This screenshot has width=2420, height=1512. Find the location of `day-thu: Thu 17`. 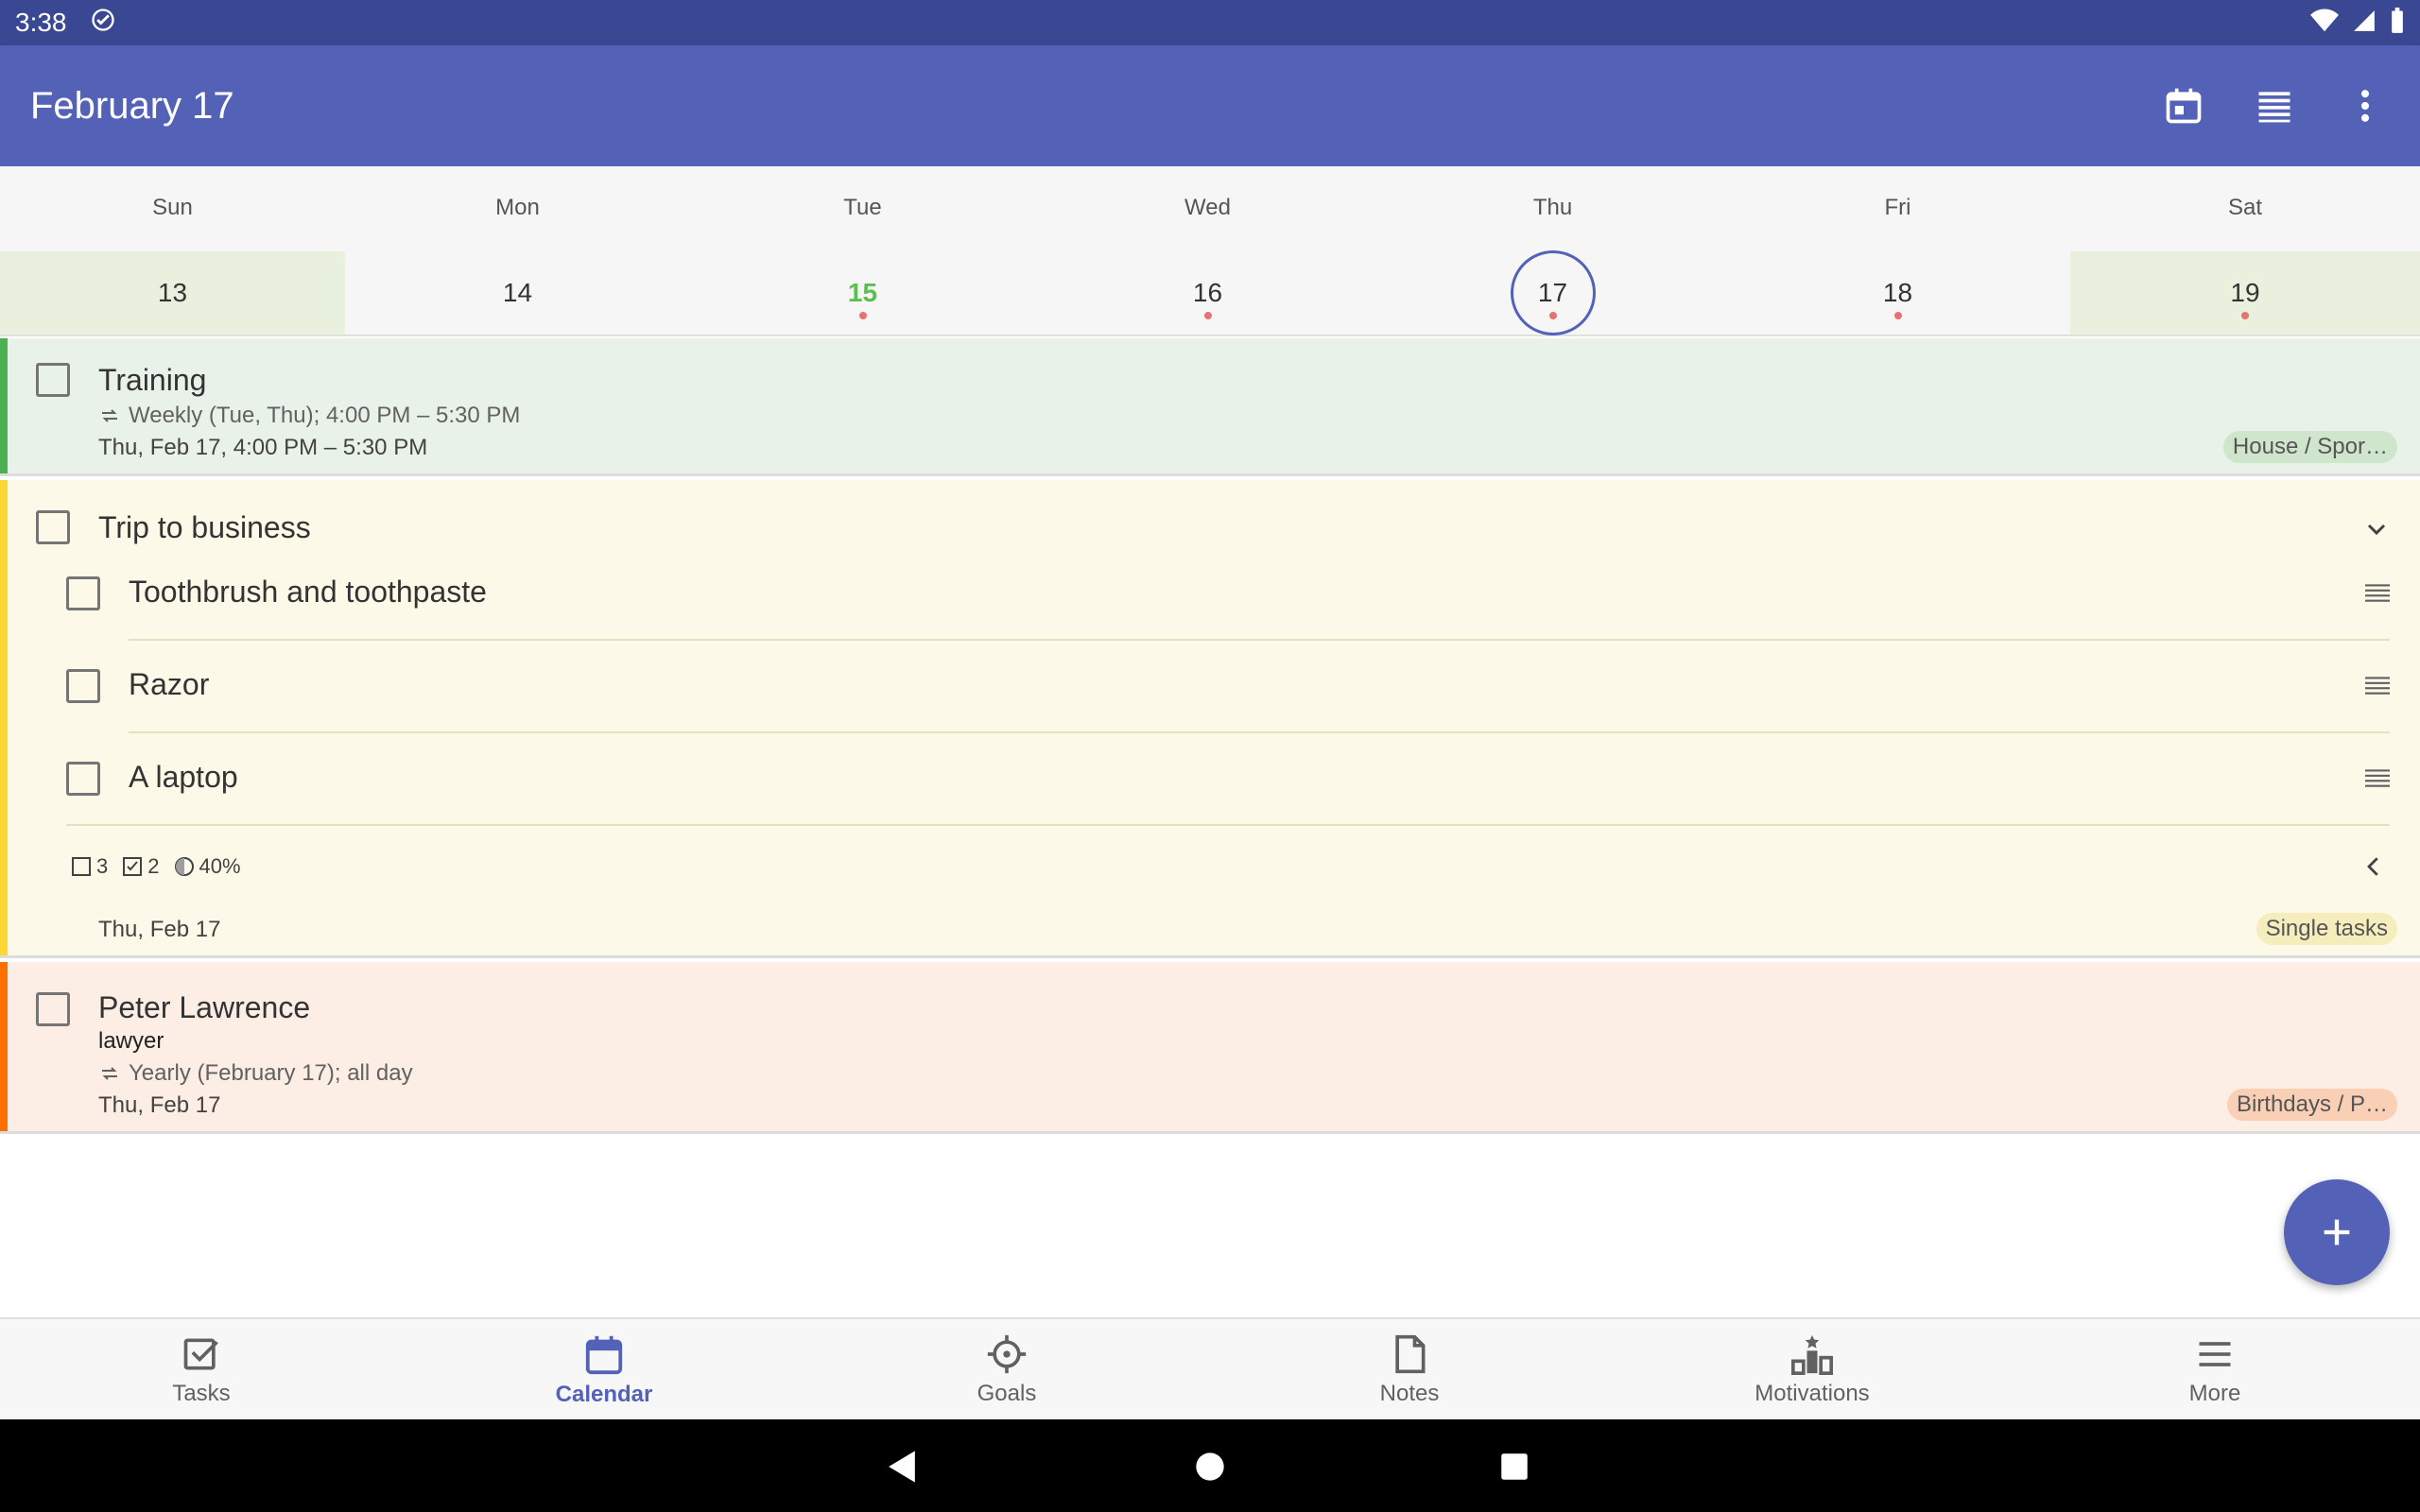

day-thu: Thu 17 is located at coordinates (1552, 251).